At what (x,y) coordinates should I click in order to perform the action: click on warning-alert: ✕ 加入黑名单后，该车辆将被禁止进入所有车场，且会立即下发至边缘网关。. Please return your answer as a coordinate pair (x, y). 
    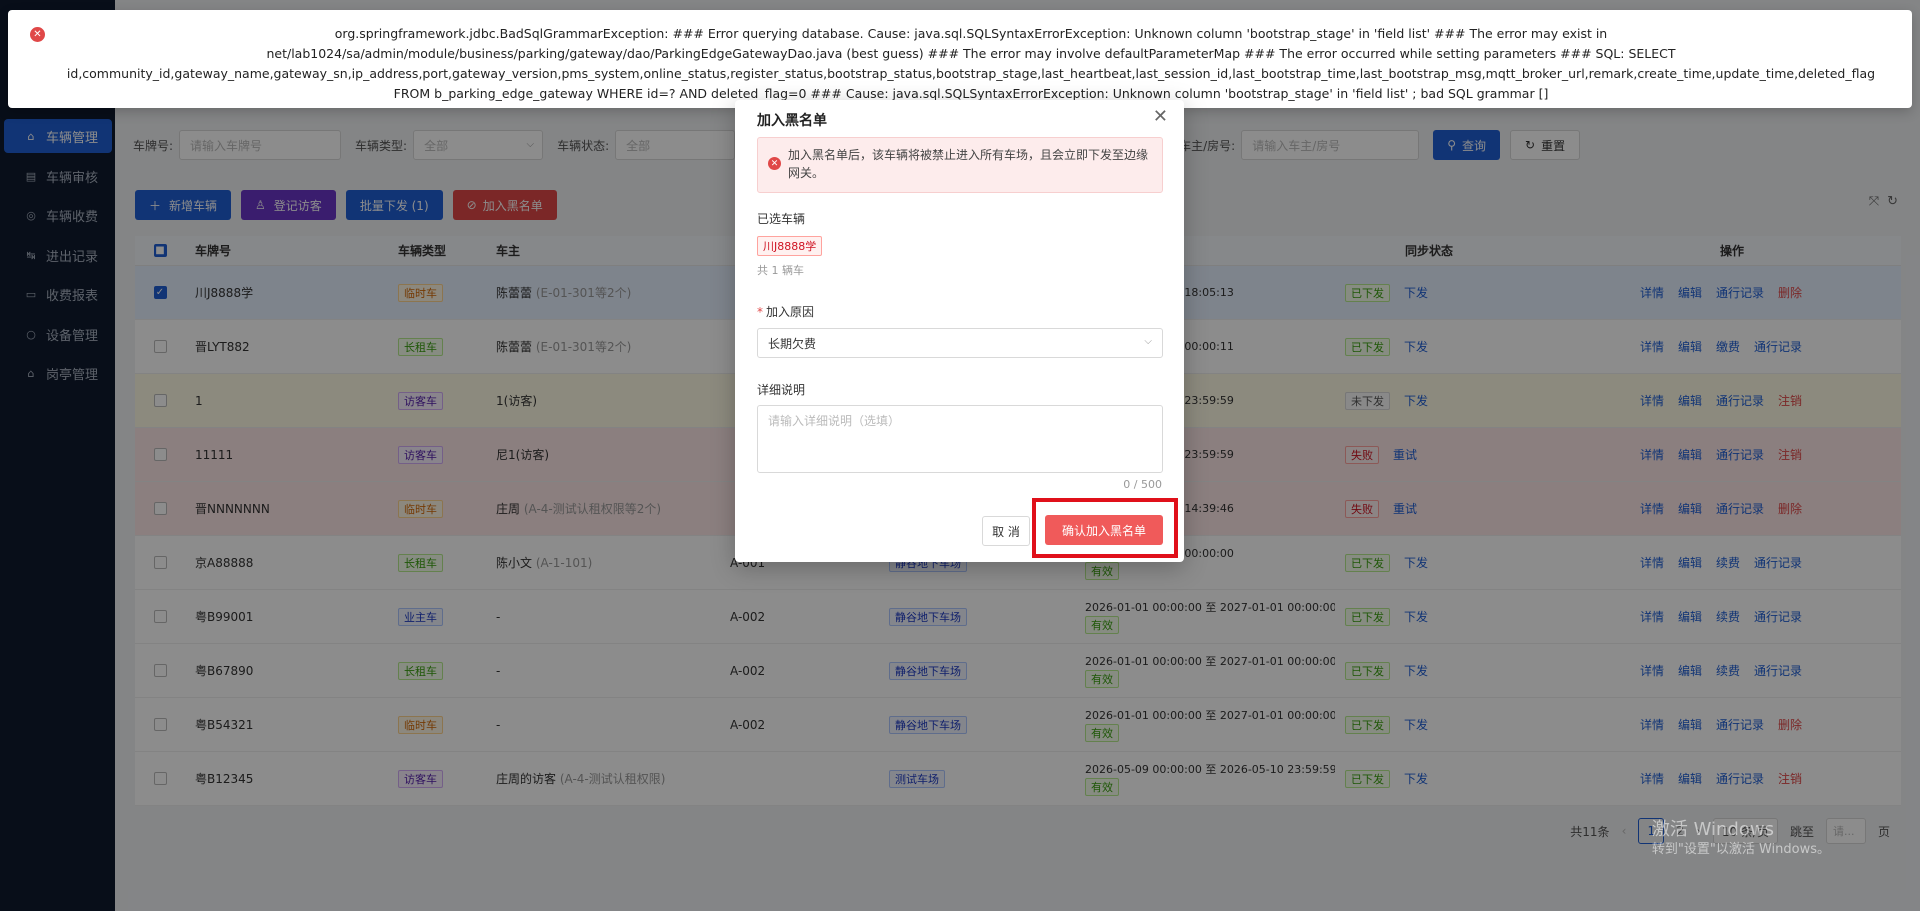
    Looking at the image, I should click on (960, 165).